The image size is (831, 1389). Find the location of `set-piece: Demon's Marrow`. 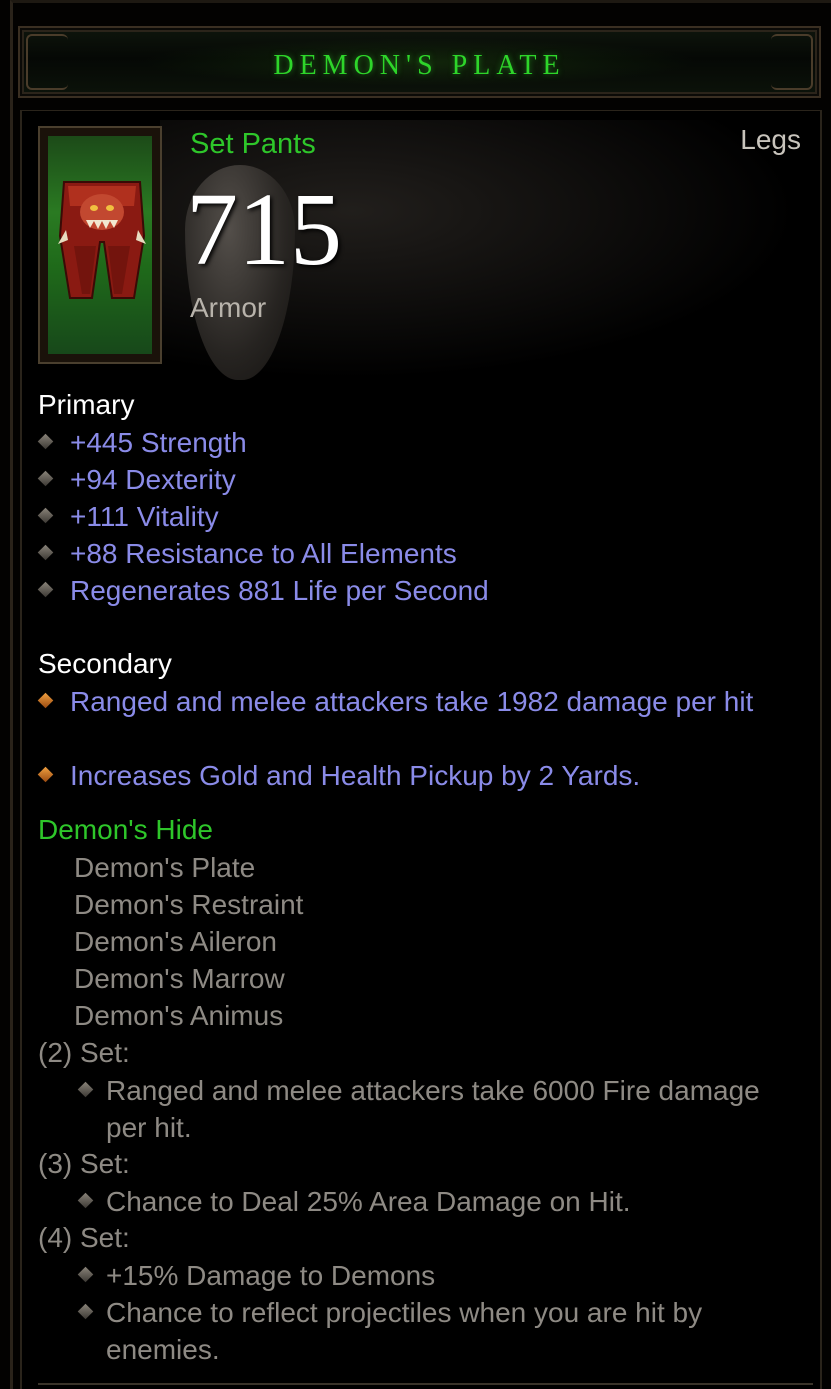

set-piece: Demon's Marrow is located at coordinates (179, 978).